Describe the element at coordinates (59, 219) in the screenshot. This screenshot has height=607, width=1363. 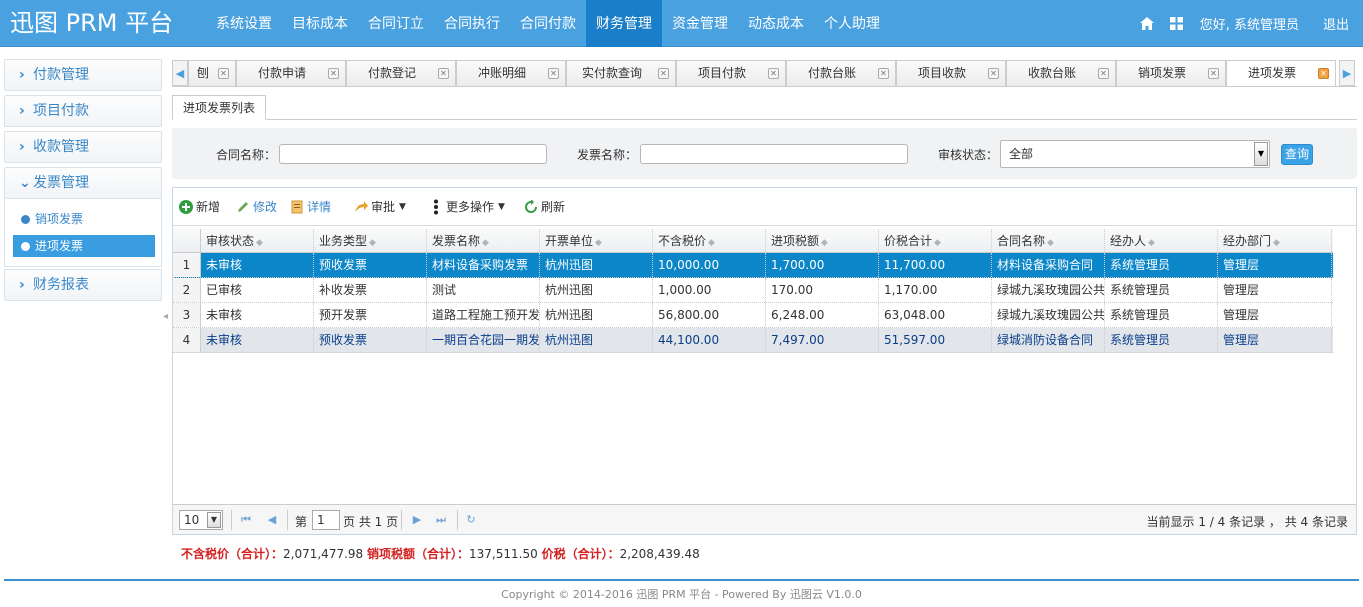
I see `sidebar-item-label: 销项发票` at that location.